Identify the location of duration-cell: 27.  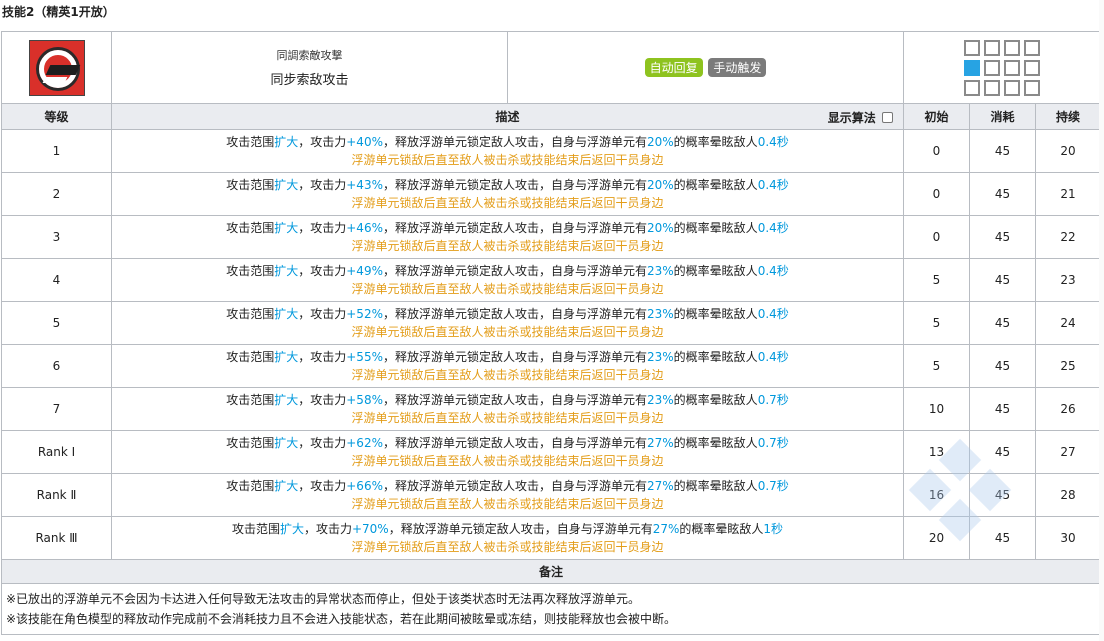
(1068, 452).